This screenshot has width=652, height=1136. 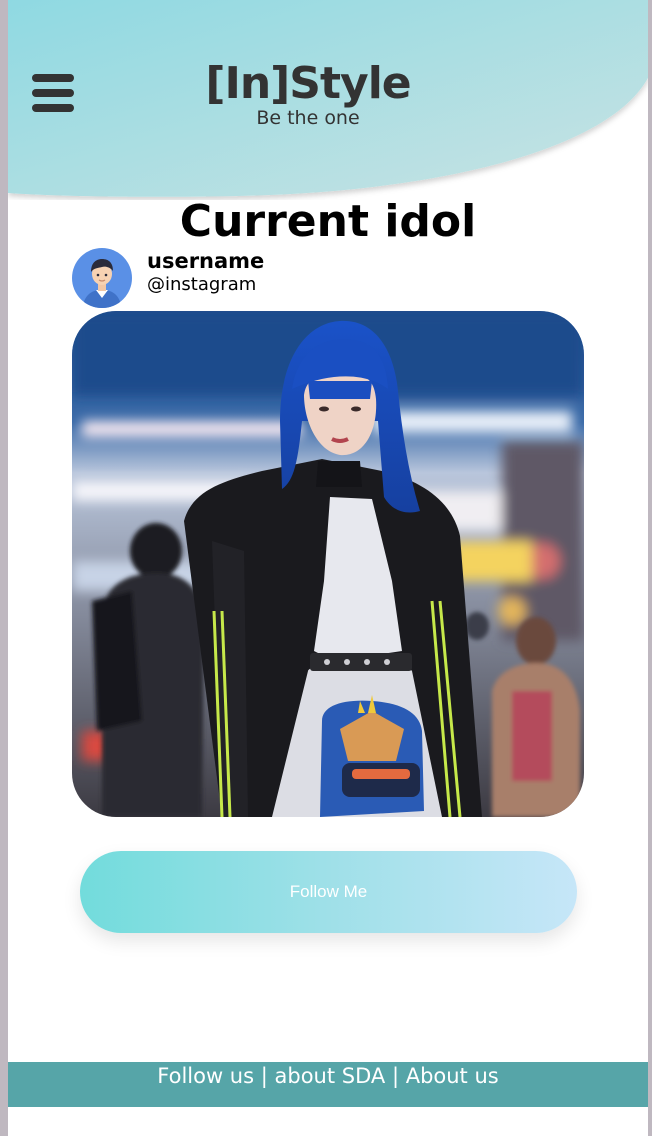 I want to click on idol-username: username, so click(x=205, y=261).